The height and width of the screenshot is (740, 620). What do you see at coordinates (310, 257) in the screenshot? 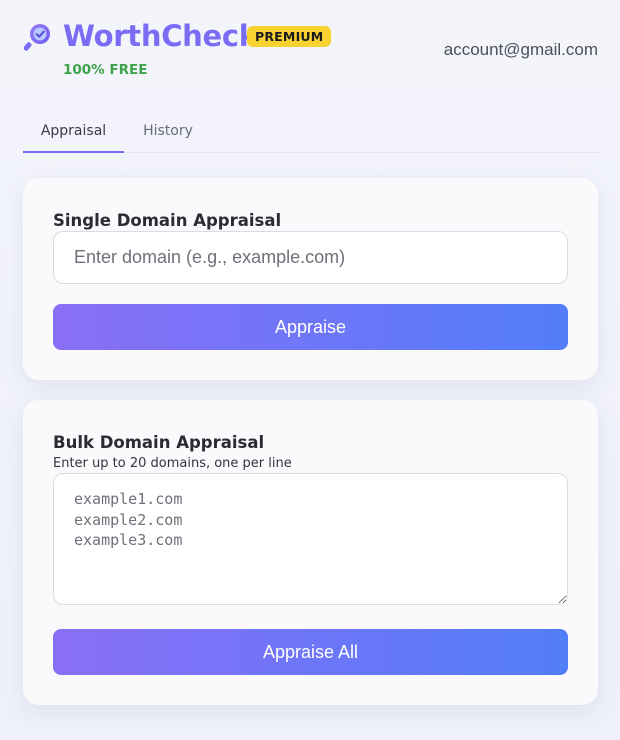
I see `domain-input` at bounding box center [310, 257].